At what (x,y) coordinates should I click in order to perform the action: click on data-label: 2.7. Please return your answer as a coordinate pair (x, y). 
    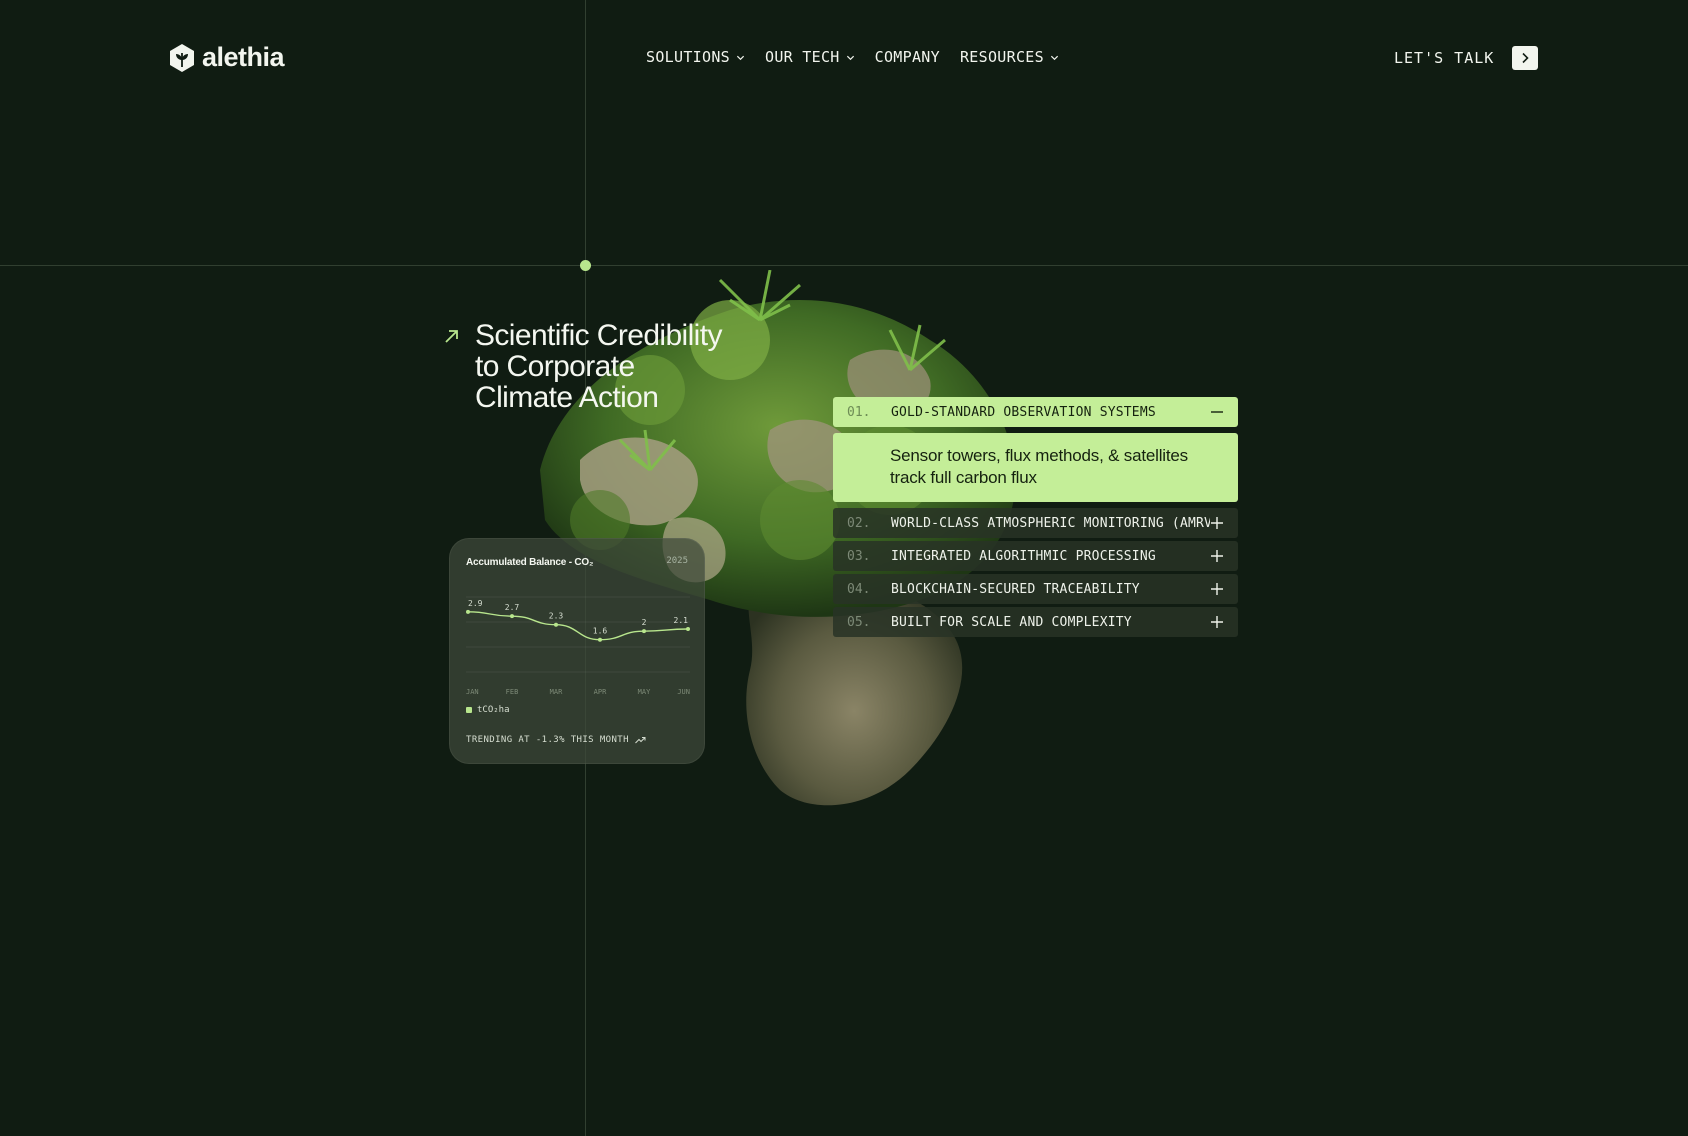
    Looking at the image, I should click on (512, 607).